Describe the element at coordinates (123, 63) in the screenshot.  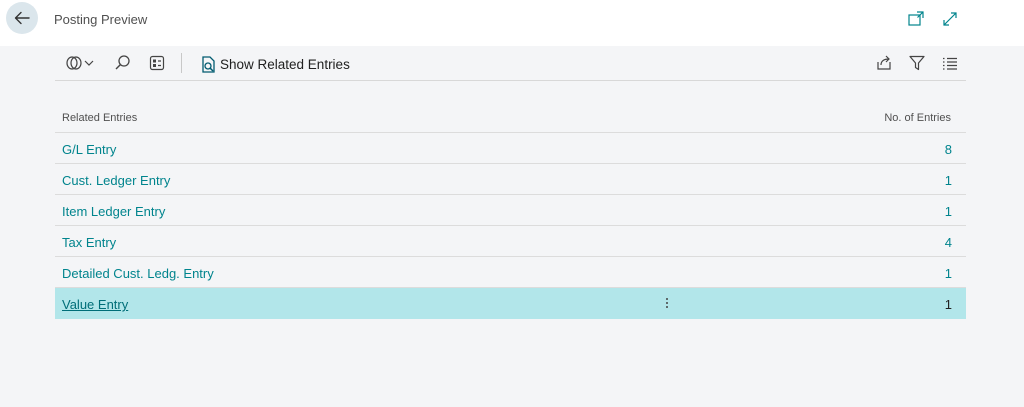
I see `search-icon` at that location.